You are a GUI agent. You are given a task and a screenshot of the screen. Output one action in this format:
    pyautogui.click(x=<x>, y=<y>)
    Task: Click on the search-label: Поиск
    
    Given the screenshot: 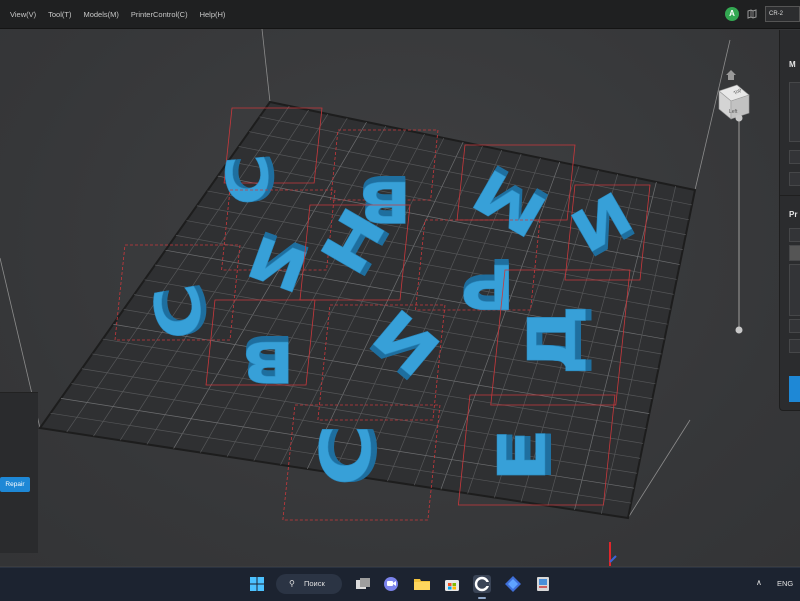 What is the action you would take?
    pyautogui.click(x=314, y=583)
    